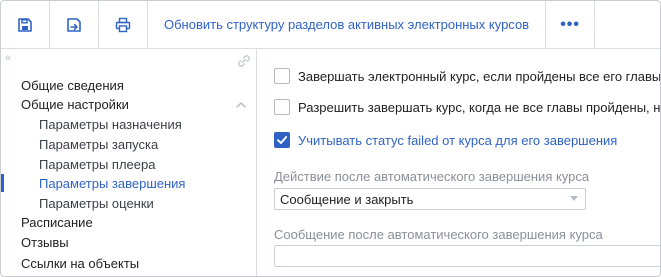  What do you see at coordinates (8, 58) in the screenshot?
I see `collapse-sidebar-icon: «` at bounding box center [8, 58].